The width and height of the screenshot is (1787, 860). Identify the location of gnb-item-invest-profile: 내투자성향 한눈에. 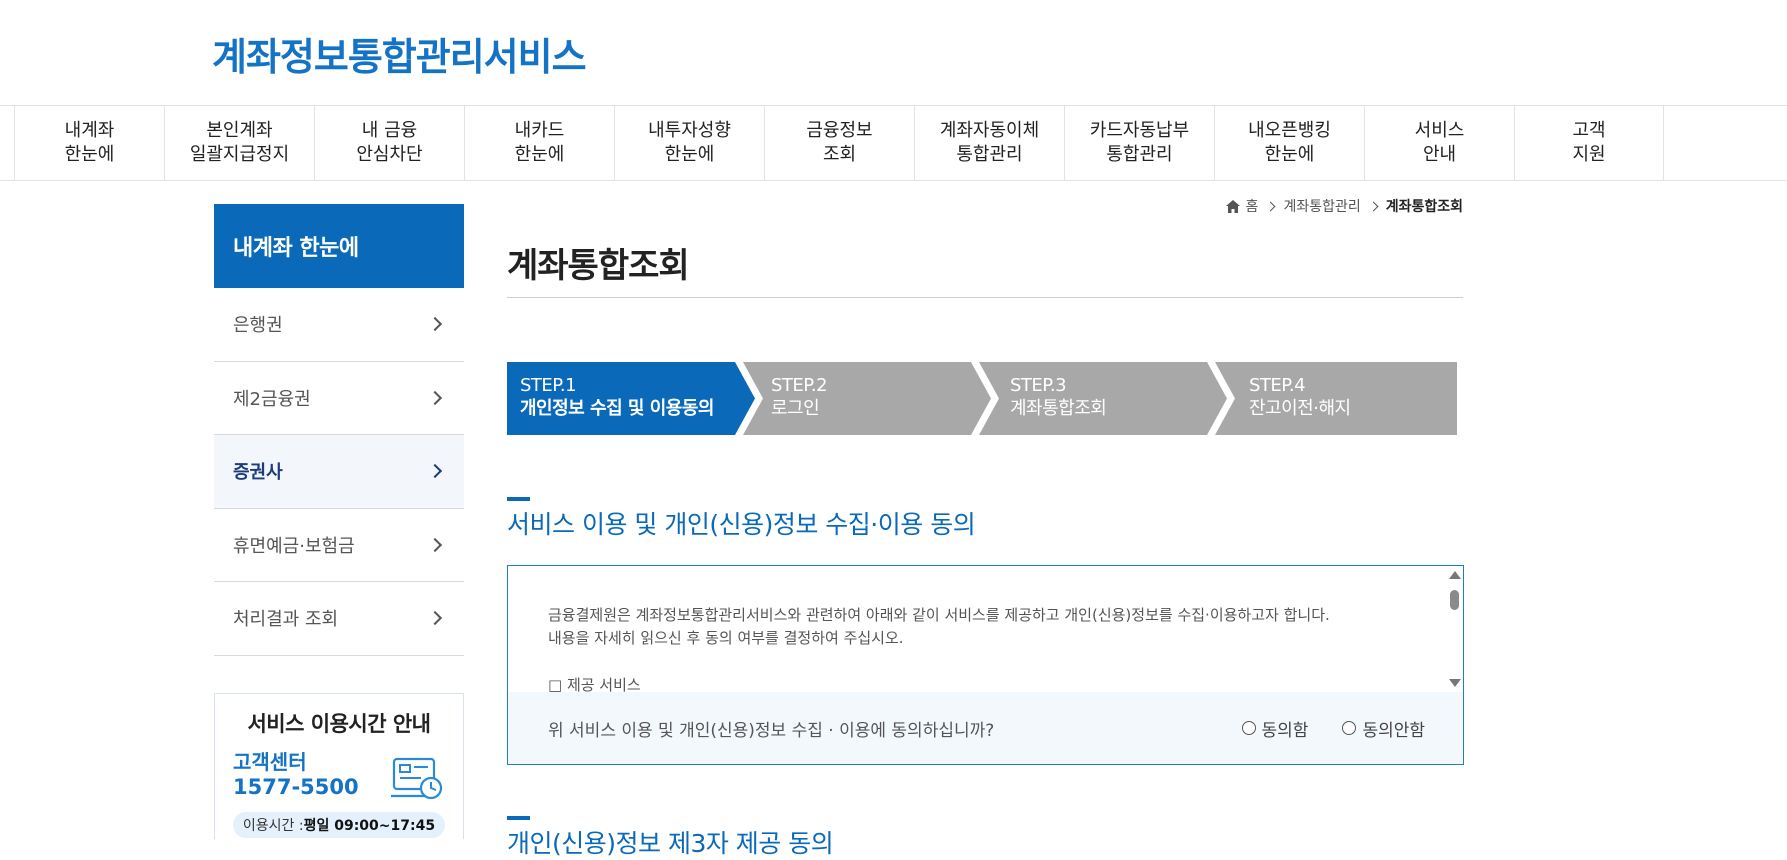
(689, 143).